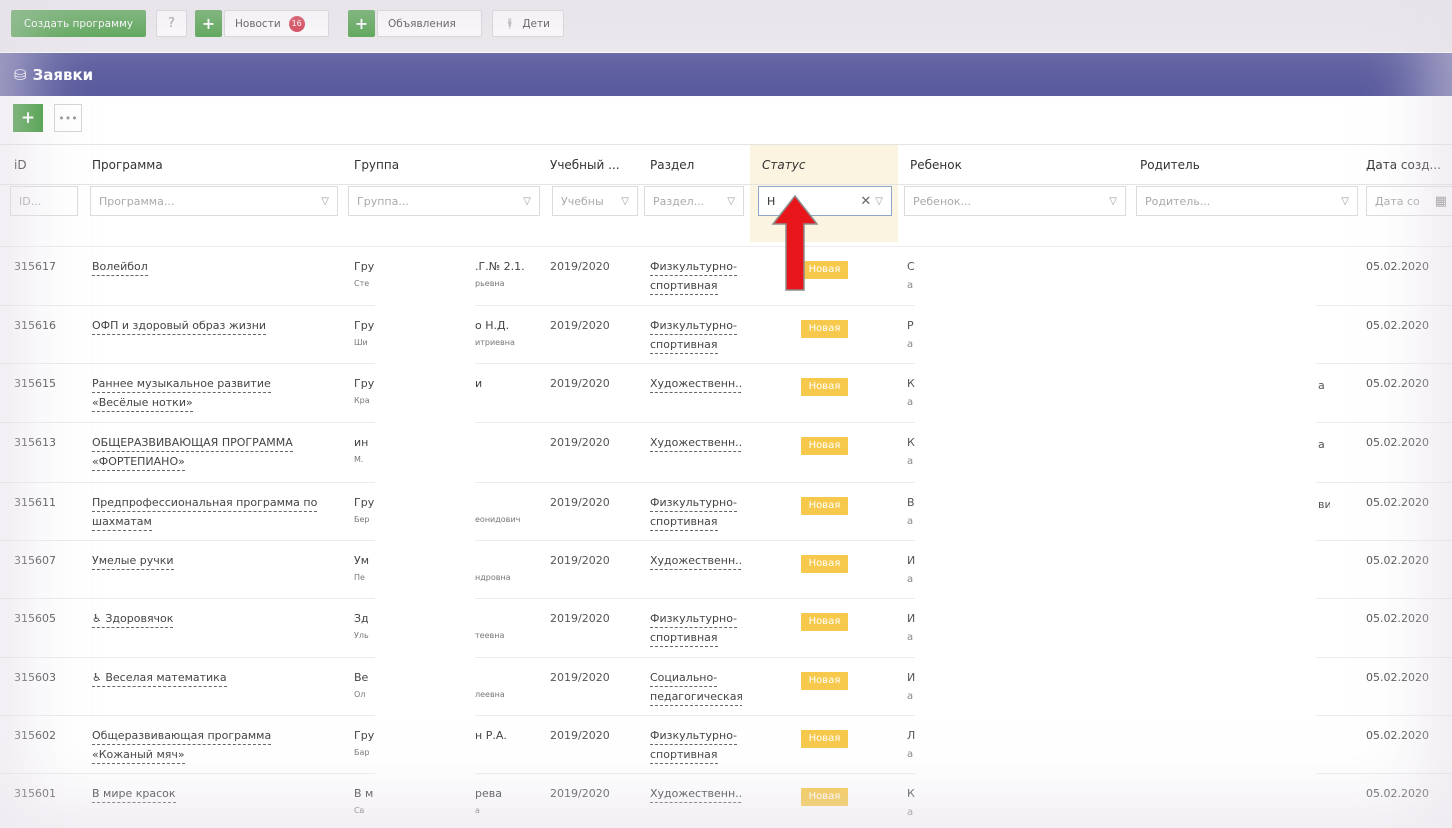 This screenshot has width=1452, height=828. What do you see at coordinates (120, 267) in the screenshot?
I see `program-link: Волейбол` at bounding box center [120, 267].